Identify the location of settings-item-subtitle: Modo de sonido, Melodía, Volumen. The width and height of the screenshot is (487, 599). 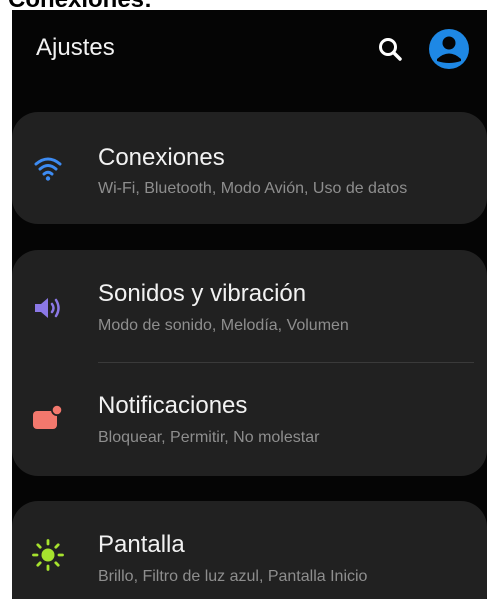
(223, 325).